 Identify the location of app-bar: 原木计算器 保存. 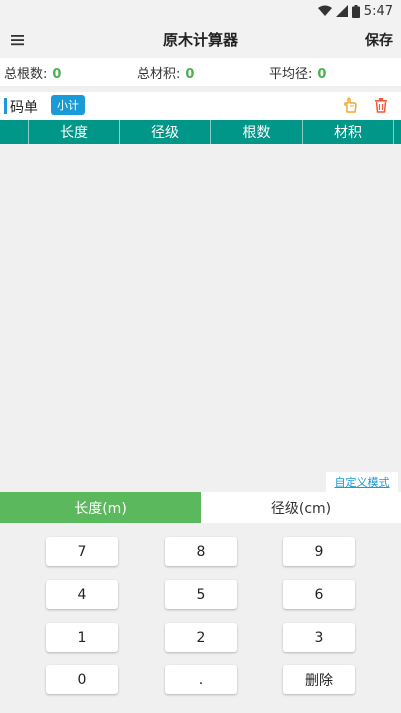
(200, 40).